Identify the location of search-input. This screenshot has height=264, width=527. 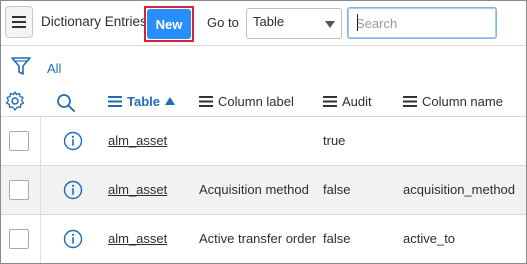
(422, 23).